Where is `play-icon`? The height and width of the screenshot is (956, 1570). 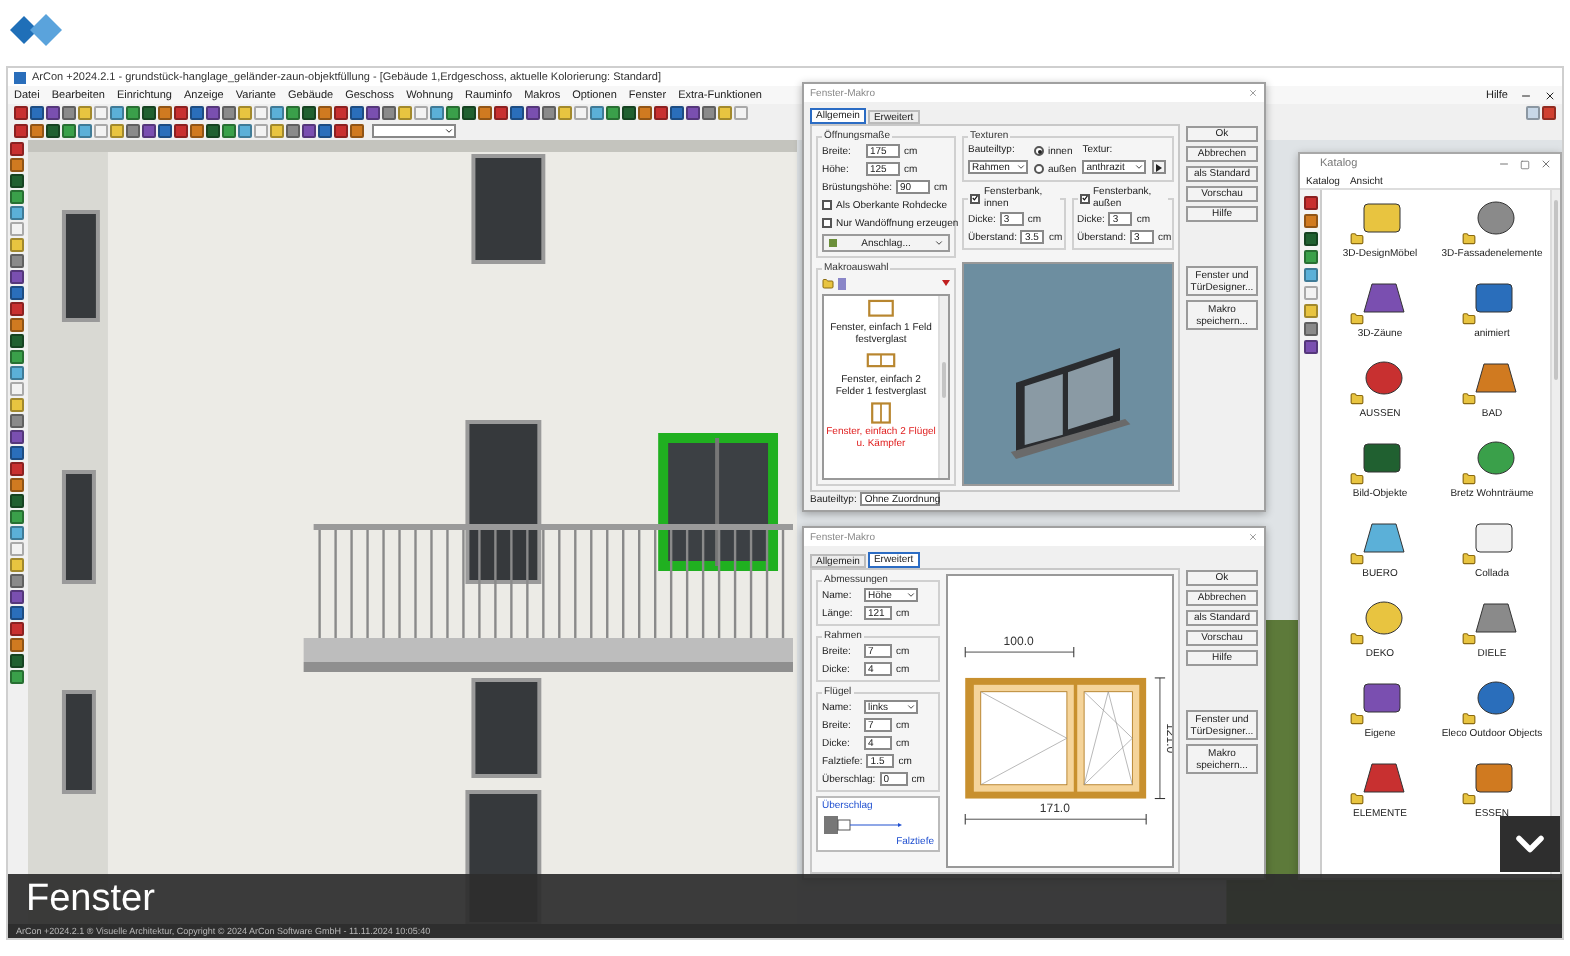
play-icon is located at coordinates (1159, 167).